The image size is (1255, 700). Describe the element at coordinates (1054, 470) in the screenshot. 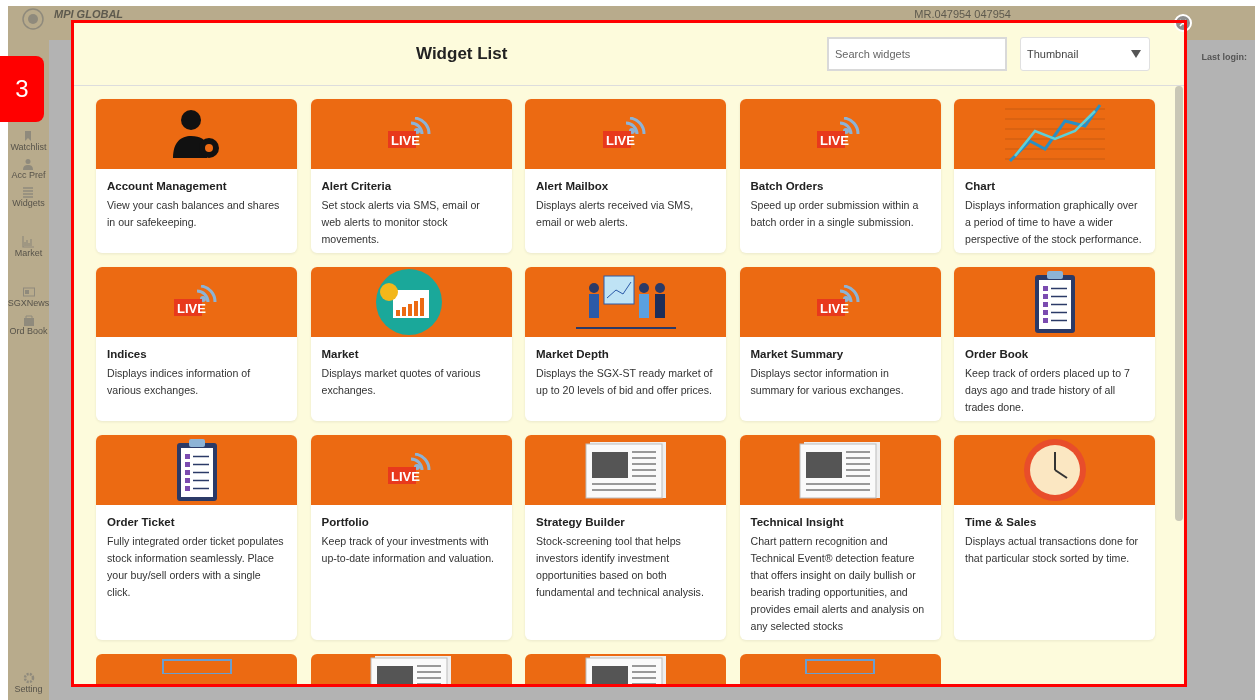

I see `clock-icon` at that location.